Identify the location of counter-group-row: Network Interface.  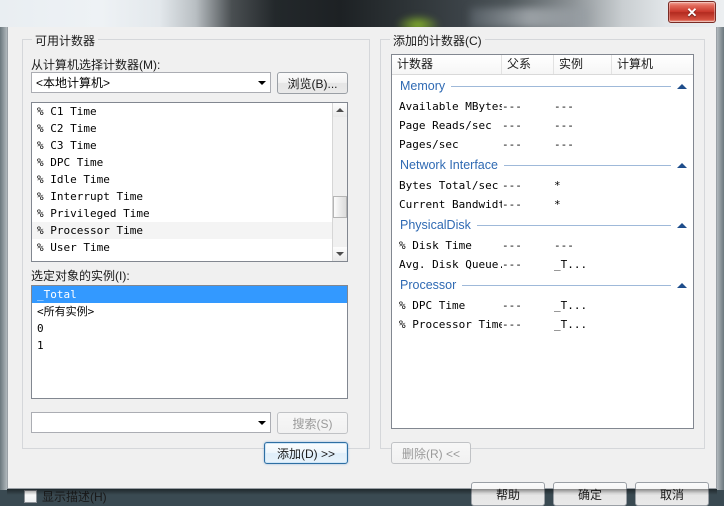
(542, 165).